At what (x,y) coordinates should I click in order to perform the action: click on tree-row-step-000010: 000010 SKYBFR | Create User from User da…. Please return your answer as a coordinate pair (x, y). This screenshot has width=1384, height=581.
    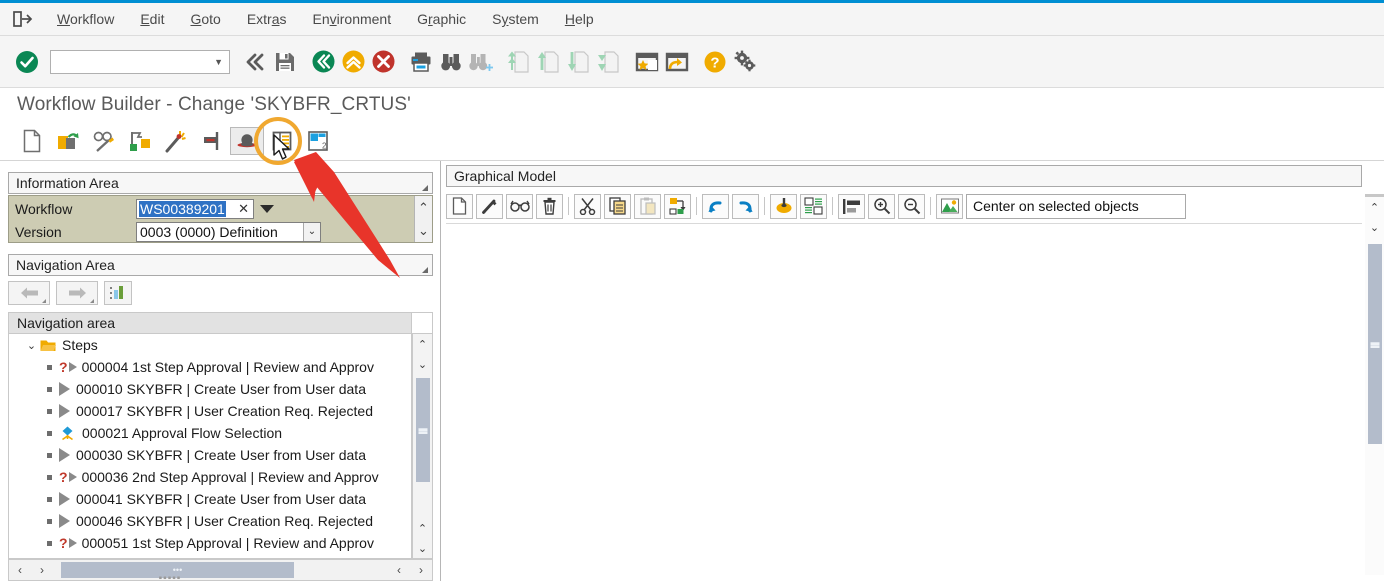
    Looking at the image, I should click on (210, 389).